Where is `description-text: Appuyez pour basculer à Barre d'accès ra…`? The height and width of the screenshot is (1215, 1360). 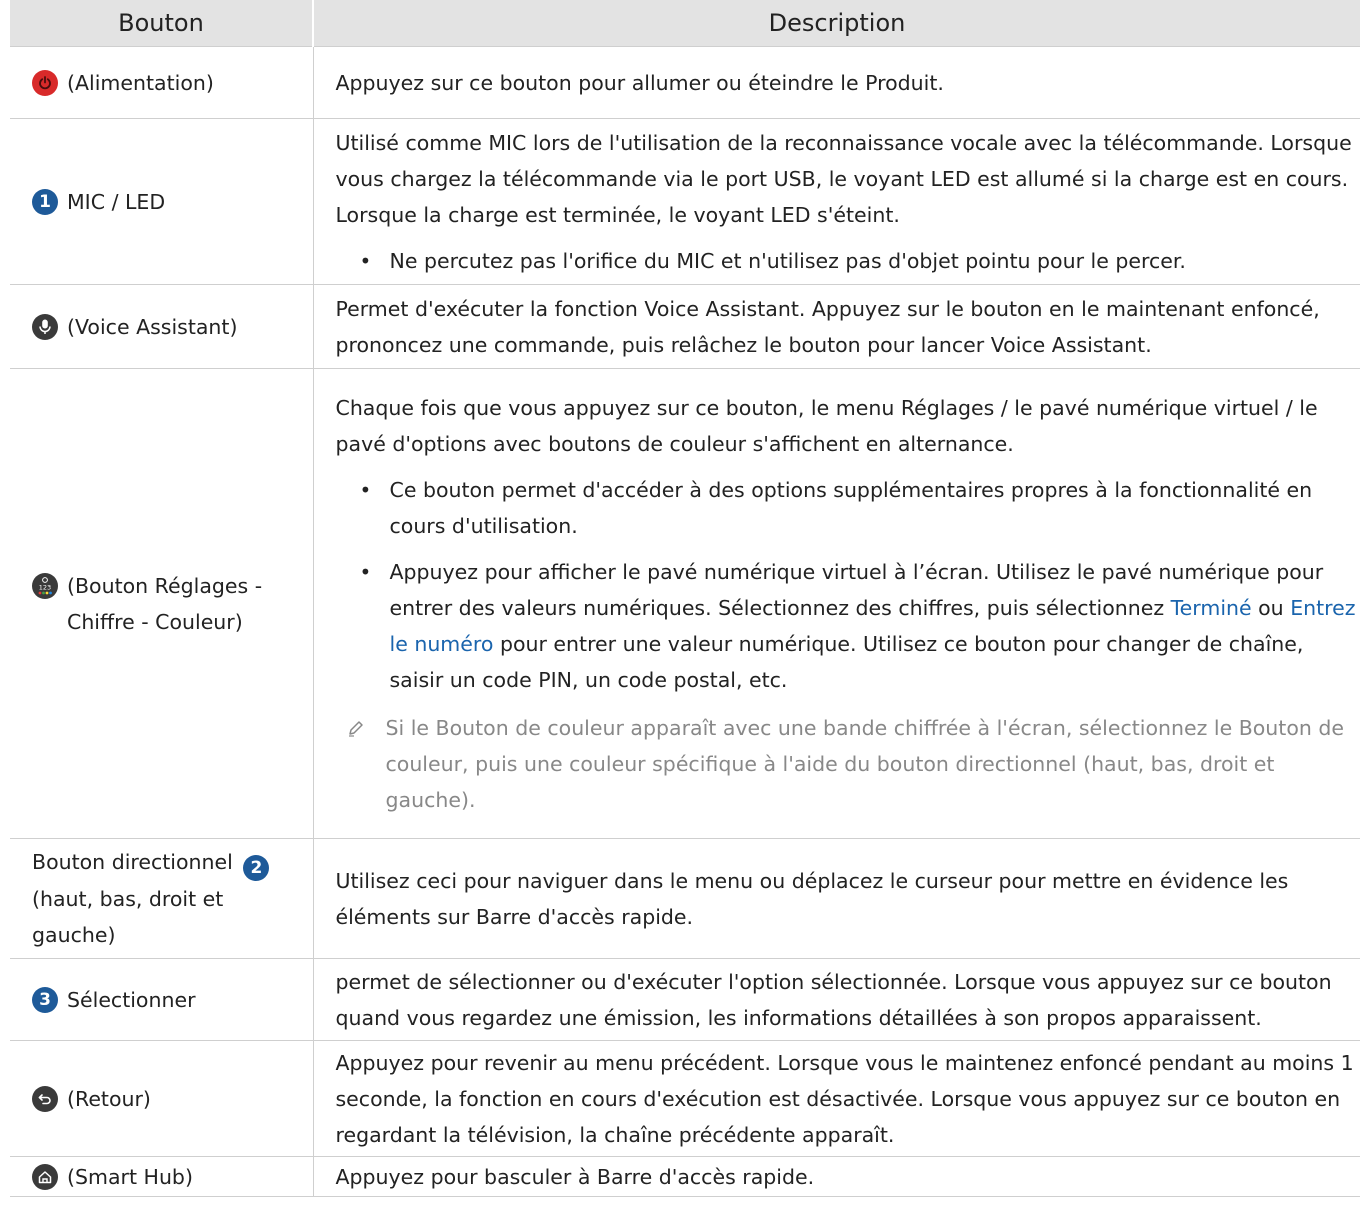 description-text: Appuyez pour basculer à Barre d'accès ra… is located at coordinates (575, 1176).